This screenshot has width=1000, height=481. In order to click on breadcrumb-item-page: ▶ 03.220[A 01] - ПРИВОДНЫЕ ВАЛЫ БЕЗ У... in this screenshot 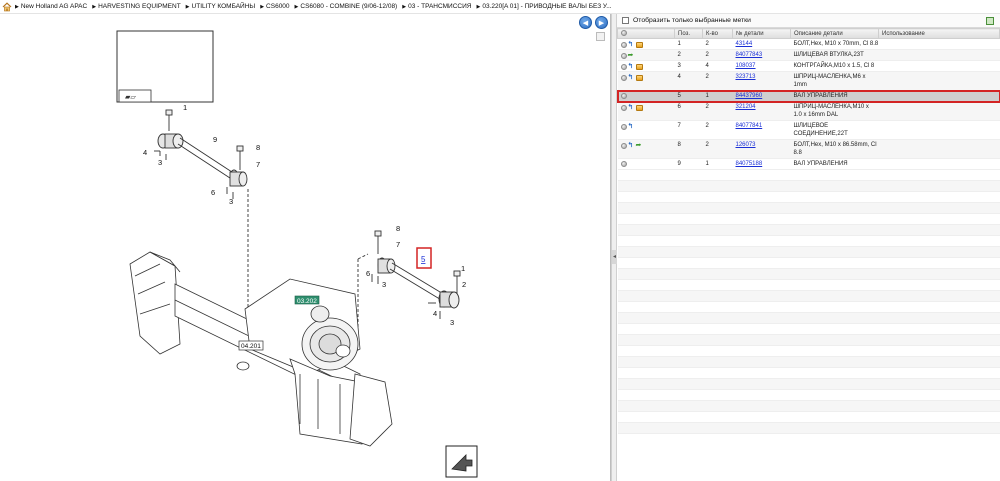, I will do `click(543, 6)`.